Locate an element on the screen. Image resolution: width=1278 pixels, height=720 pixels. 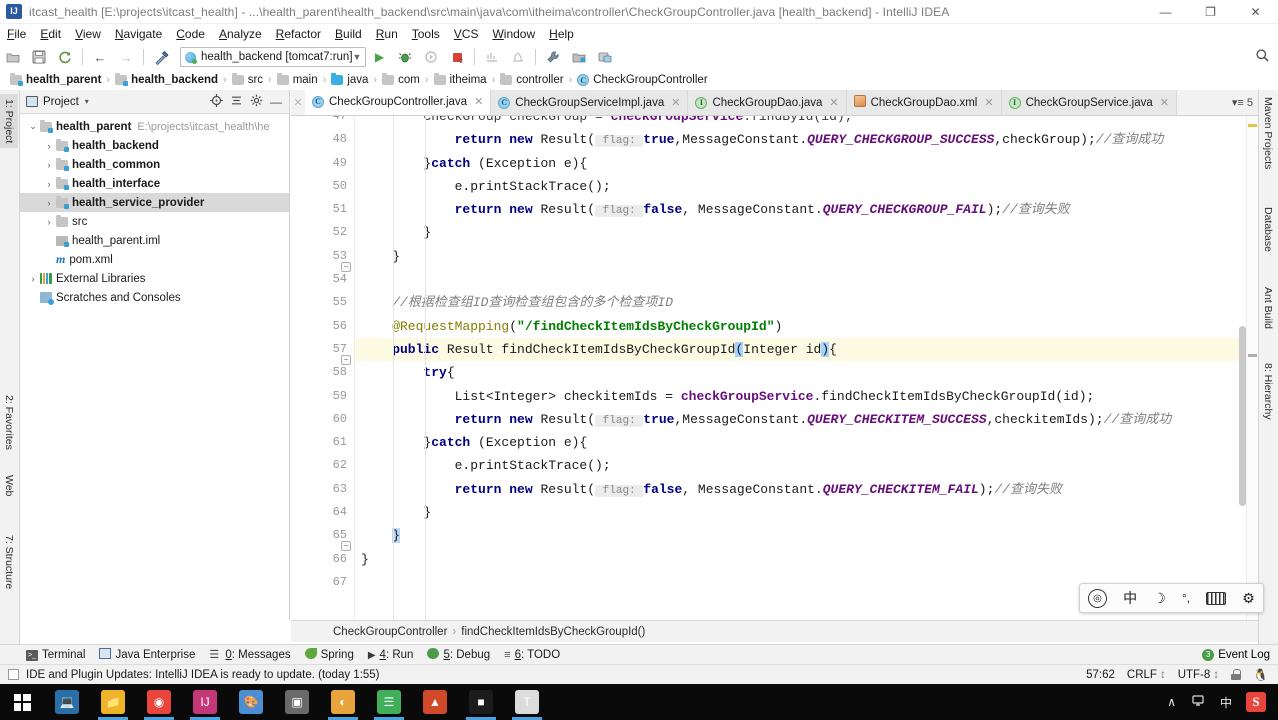
menu-item-help: Help is located at coordinates (561, 34).